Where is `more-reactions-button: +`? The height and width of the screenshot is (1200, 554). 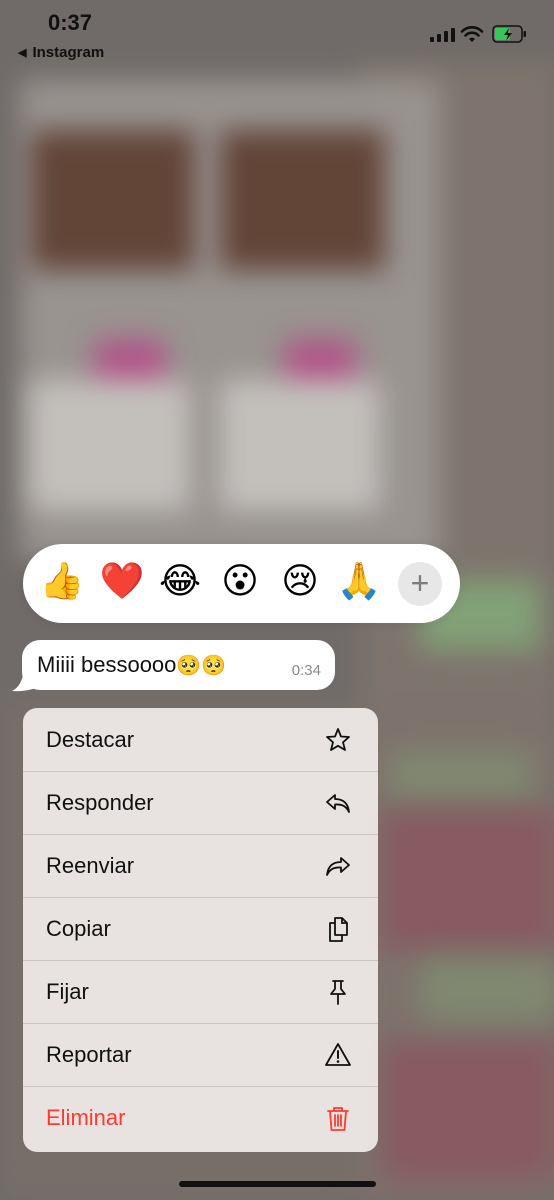
more-reactions-button: + is located at coordinates (420, 584).